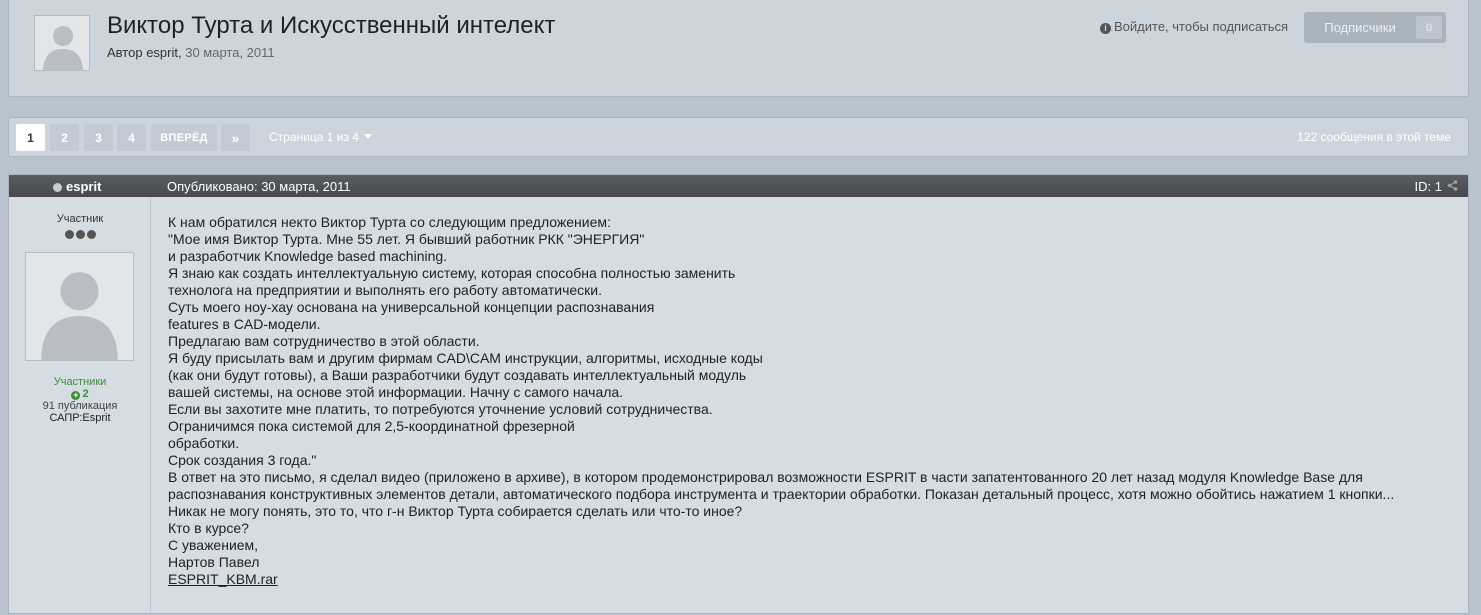 Image resolution: width=1481 pixels, height=615 pixels. Describe the element at coordinates (1374, 137) in the screenshot. I see `post-count: 122 сообщения в этой теме` at that location.